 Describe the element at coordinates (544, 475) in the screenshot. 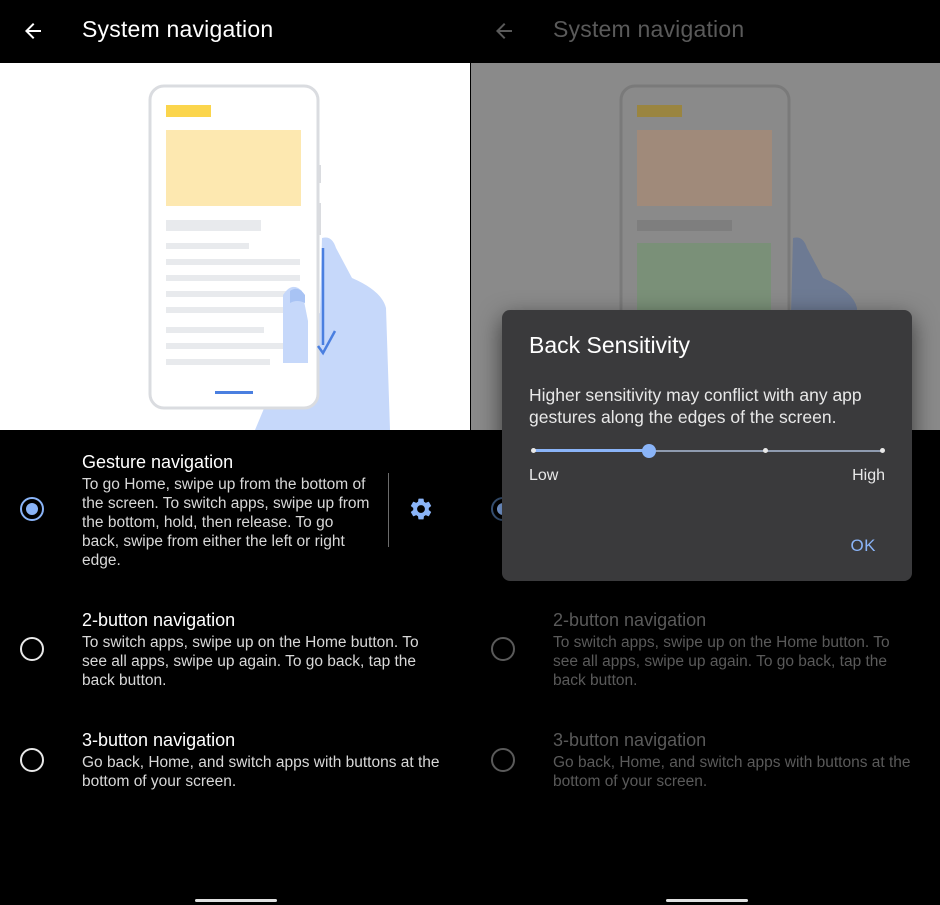

I see `slider-low-label: Low` at that location.